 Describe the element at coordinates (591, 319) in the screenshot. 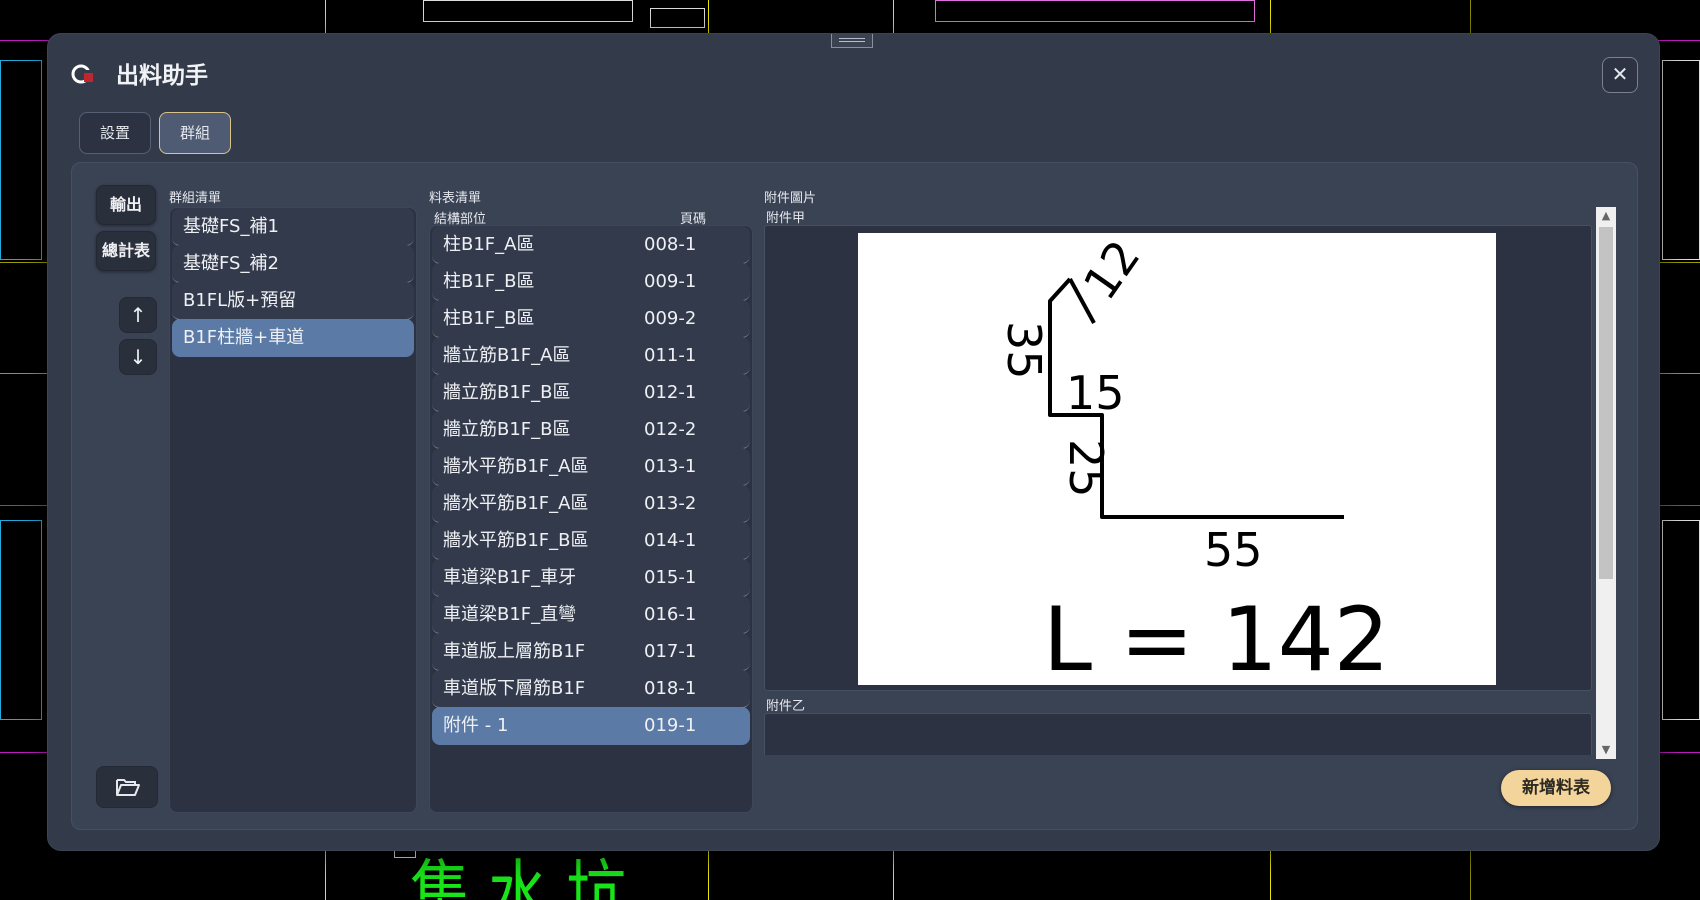

I see `table-row: 柱B1F_B區 009-2` at that location.